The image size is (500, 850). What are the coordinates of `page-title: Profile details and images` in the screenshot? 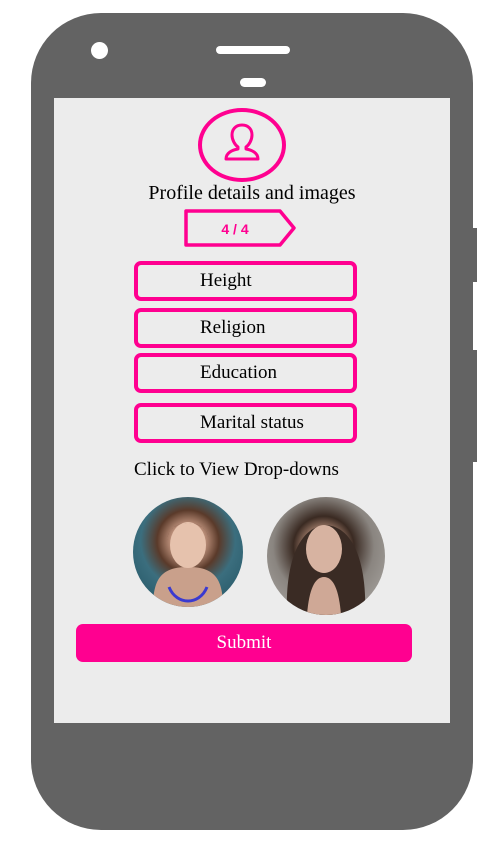 It's located at (252, 193).